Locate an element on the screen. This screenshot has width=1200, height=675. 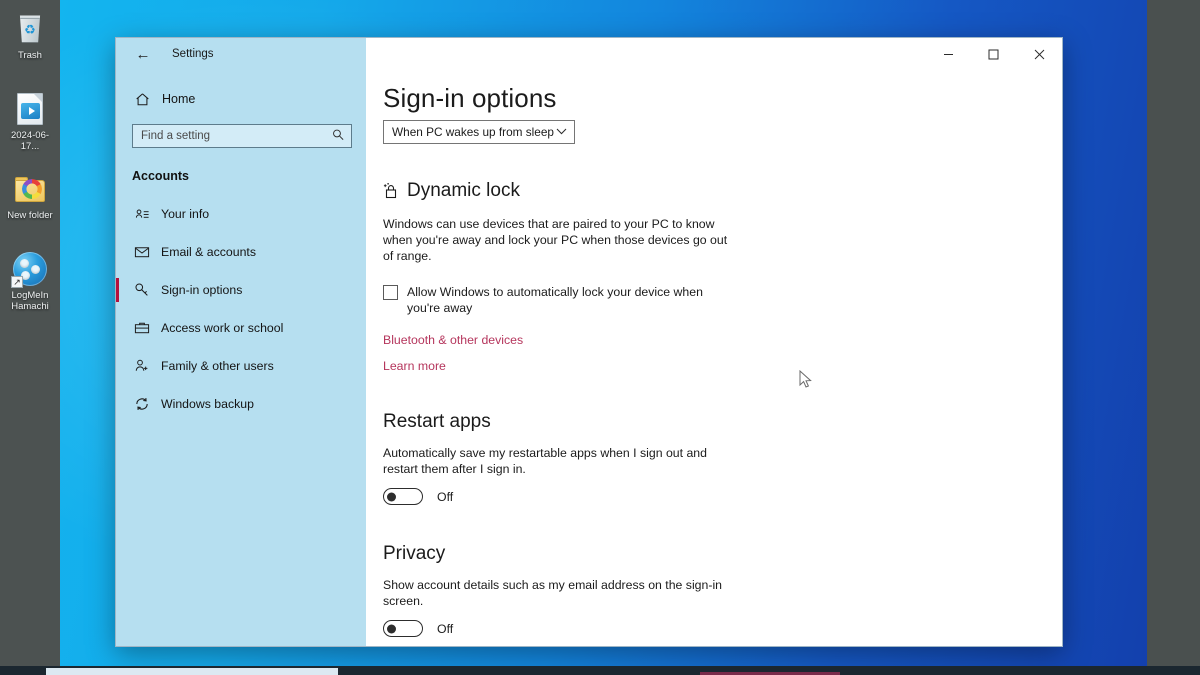
sidebar-item-windows-backup: Windows backup is located at coordinates (241, 404).